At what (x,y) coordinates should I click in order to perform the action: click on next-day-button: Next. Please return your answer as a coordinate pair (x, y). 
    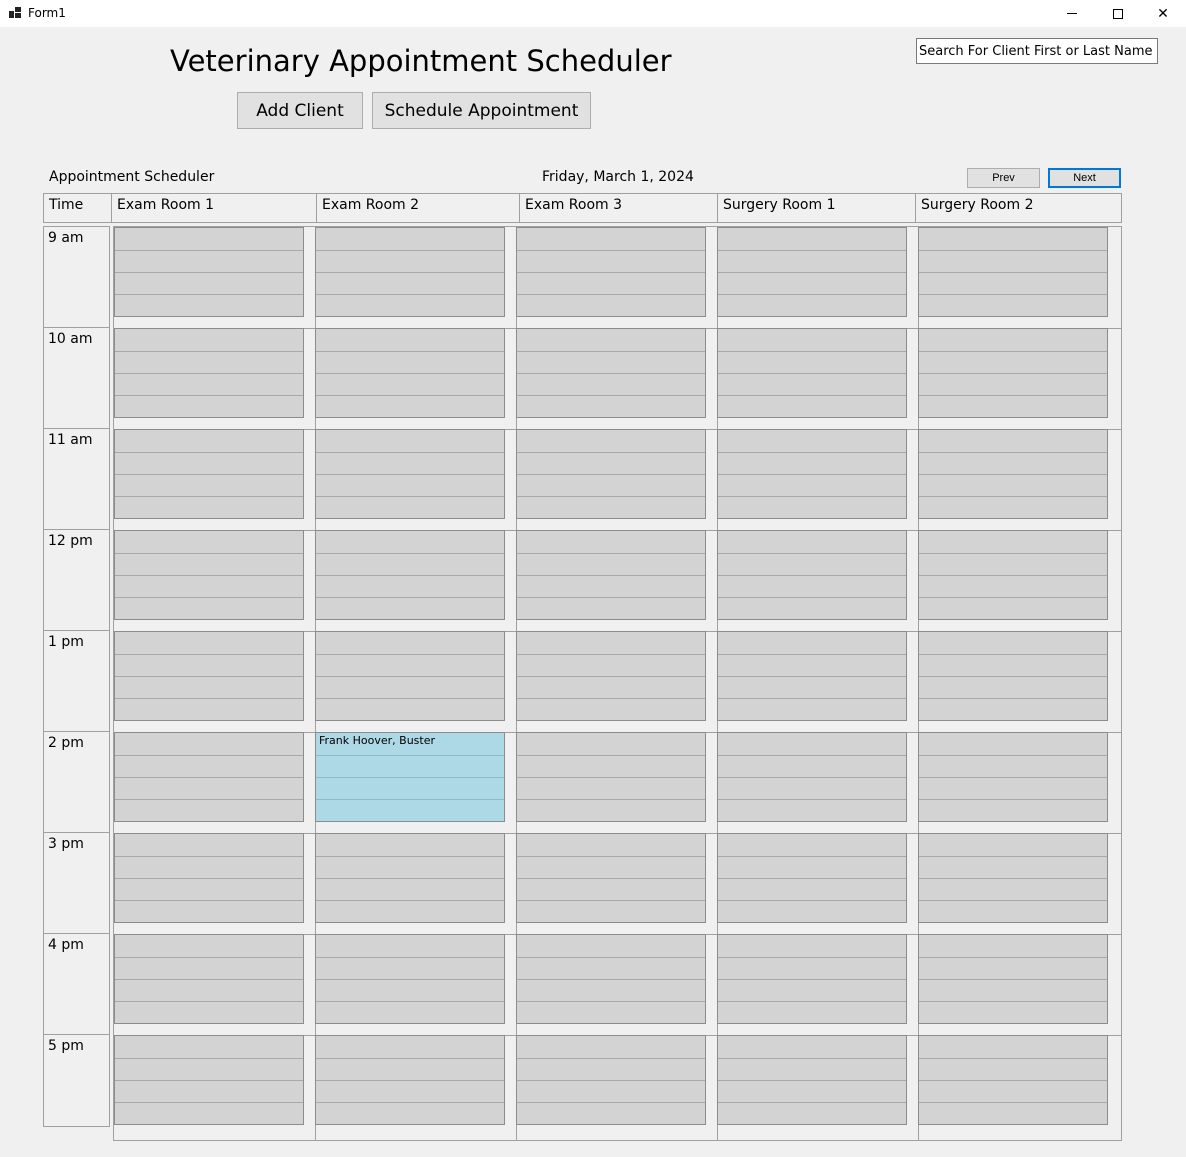
    Looking at the image, I should click on (1084, 178).